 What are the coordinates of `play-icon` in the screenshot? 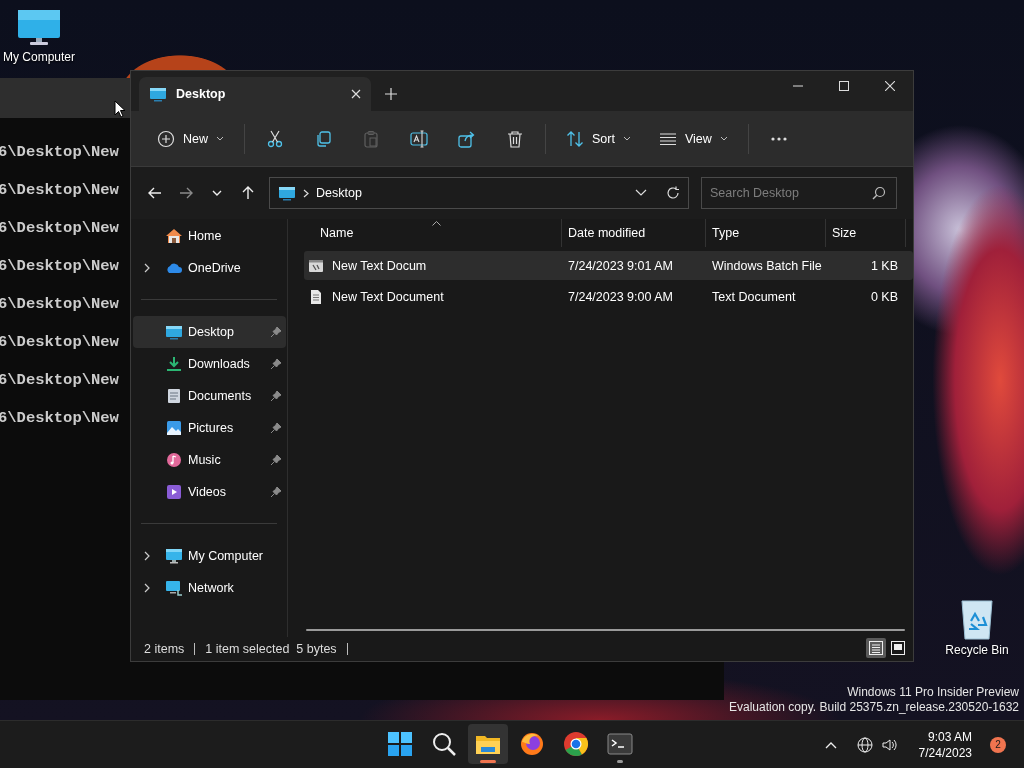 It's located at (174, 492).